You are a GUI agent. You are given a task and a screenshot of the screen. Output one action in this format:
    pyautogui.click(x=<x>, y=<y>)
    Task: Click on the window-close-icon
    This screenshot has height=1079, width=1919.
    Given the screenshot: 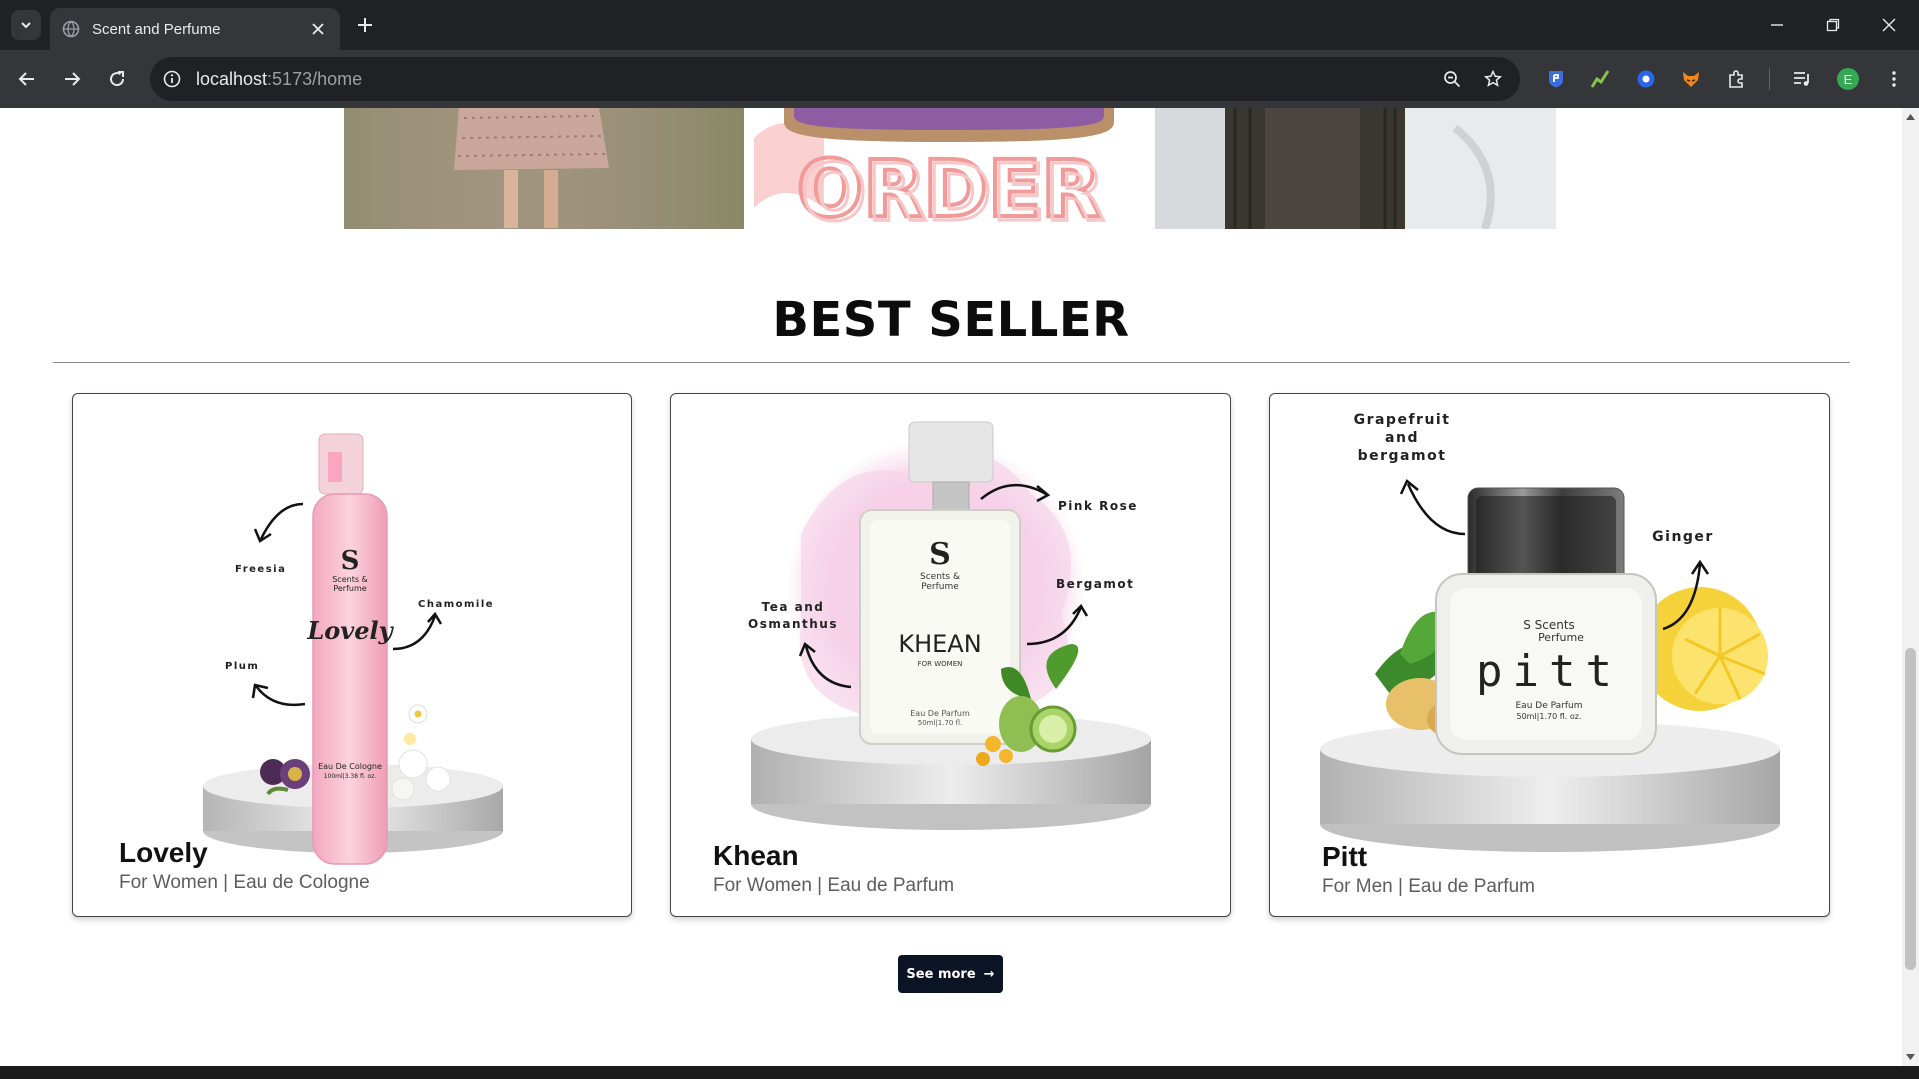 What is the action you would take?
    pyautogui.click(x=1889, y=25)
    